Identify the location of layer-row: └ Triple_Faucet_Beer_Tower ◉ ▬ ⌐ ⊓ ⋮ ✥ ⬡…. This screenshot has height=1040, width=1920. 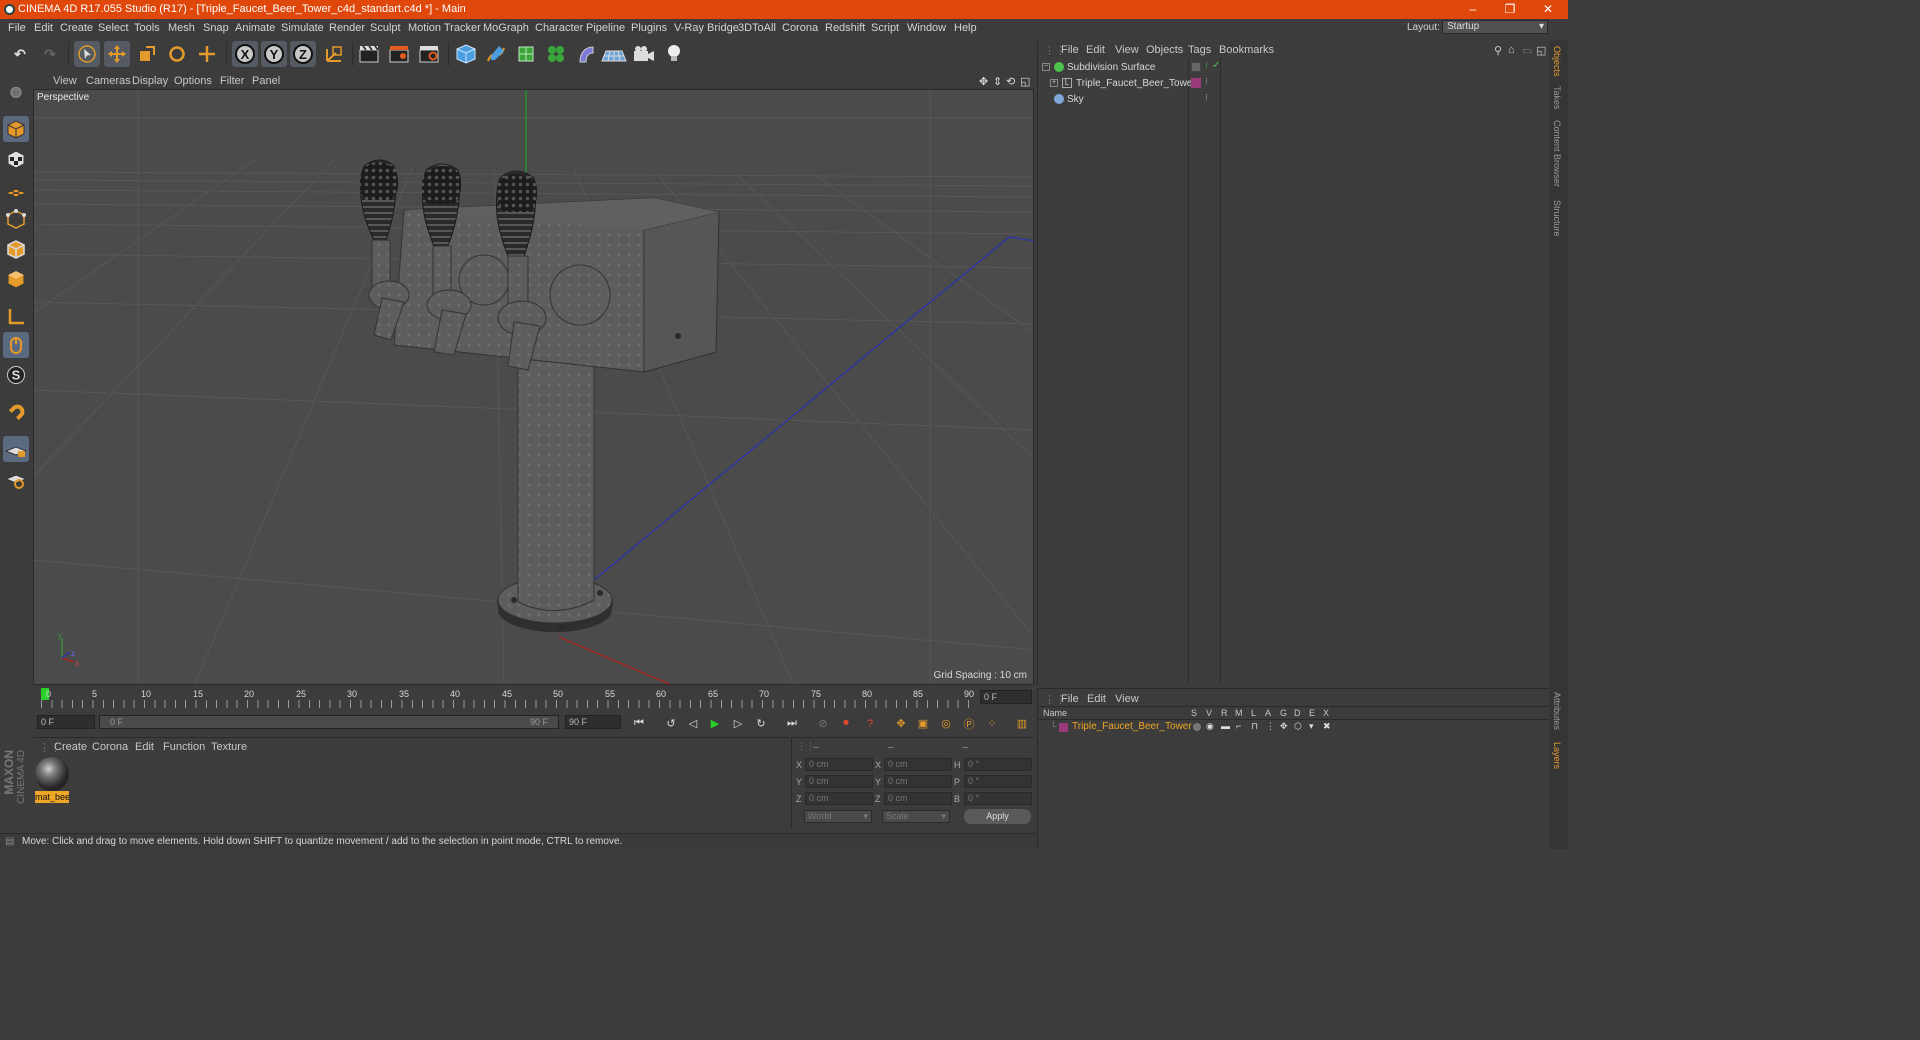
(1294, 728).